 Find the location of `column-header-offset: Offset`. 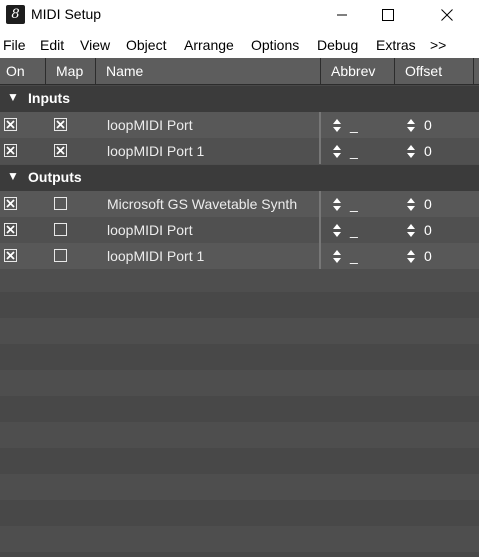

column-header-offset: Offset is located at coordinates (434, 71).